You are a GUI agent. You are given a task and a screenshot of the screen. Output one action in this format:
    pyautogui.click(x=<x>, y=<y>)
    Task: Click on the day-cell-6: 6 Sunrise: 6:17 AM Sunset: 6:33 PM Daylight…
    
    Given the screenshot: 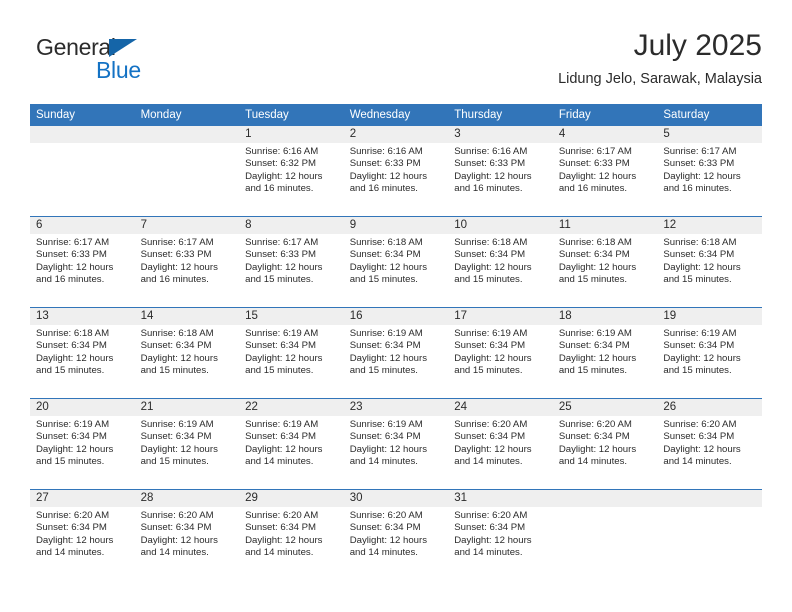 What is the action you would take?
    pyautogui.click(x=82, y=262)
    